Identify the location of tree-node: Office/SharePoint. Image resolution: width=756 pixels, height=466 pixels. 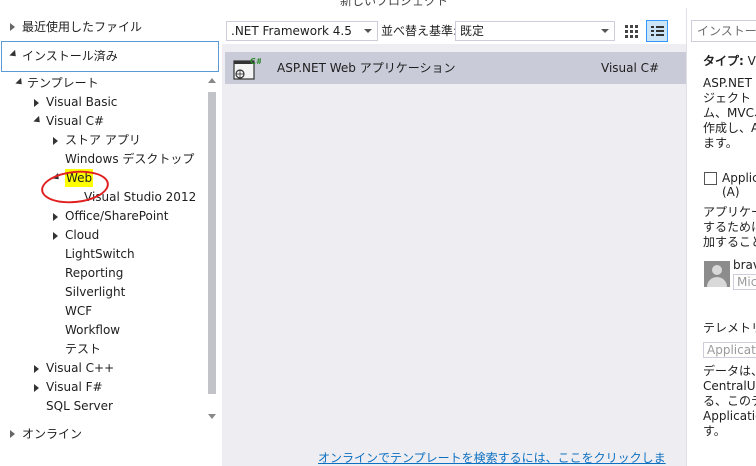
(103, 216).